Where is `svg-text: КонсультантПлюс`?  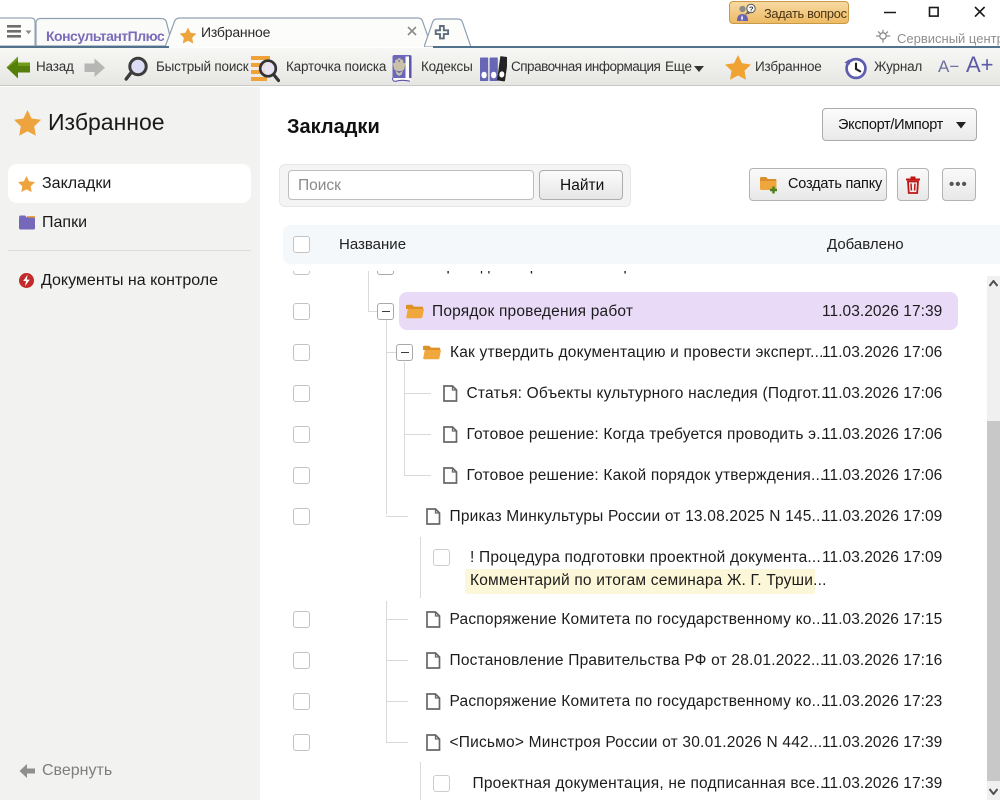 svg-text: КонсультантПлюс is located at coordinates (105, 36).